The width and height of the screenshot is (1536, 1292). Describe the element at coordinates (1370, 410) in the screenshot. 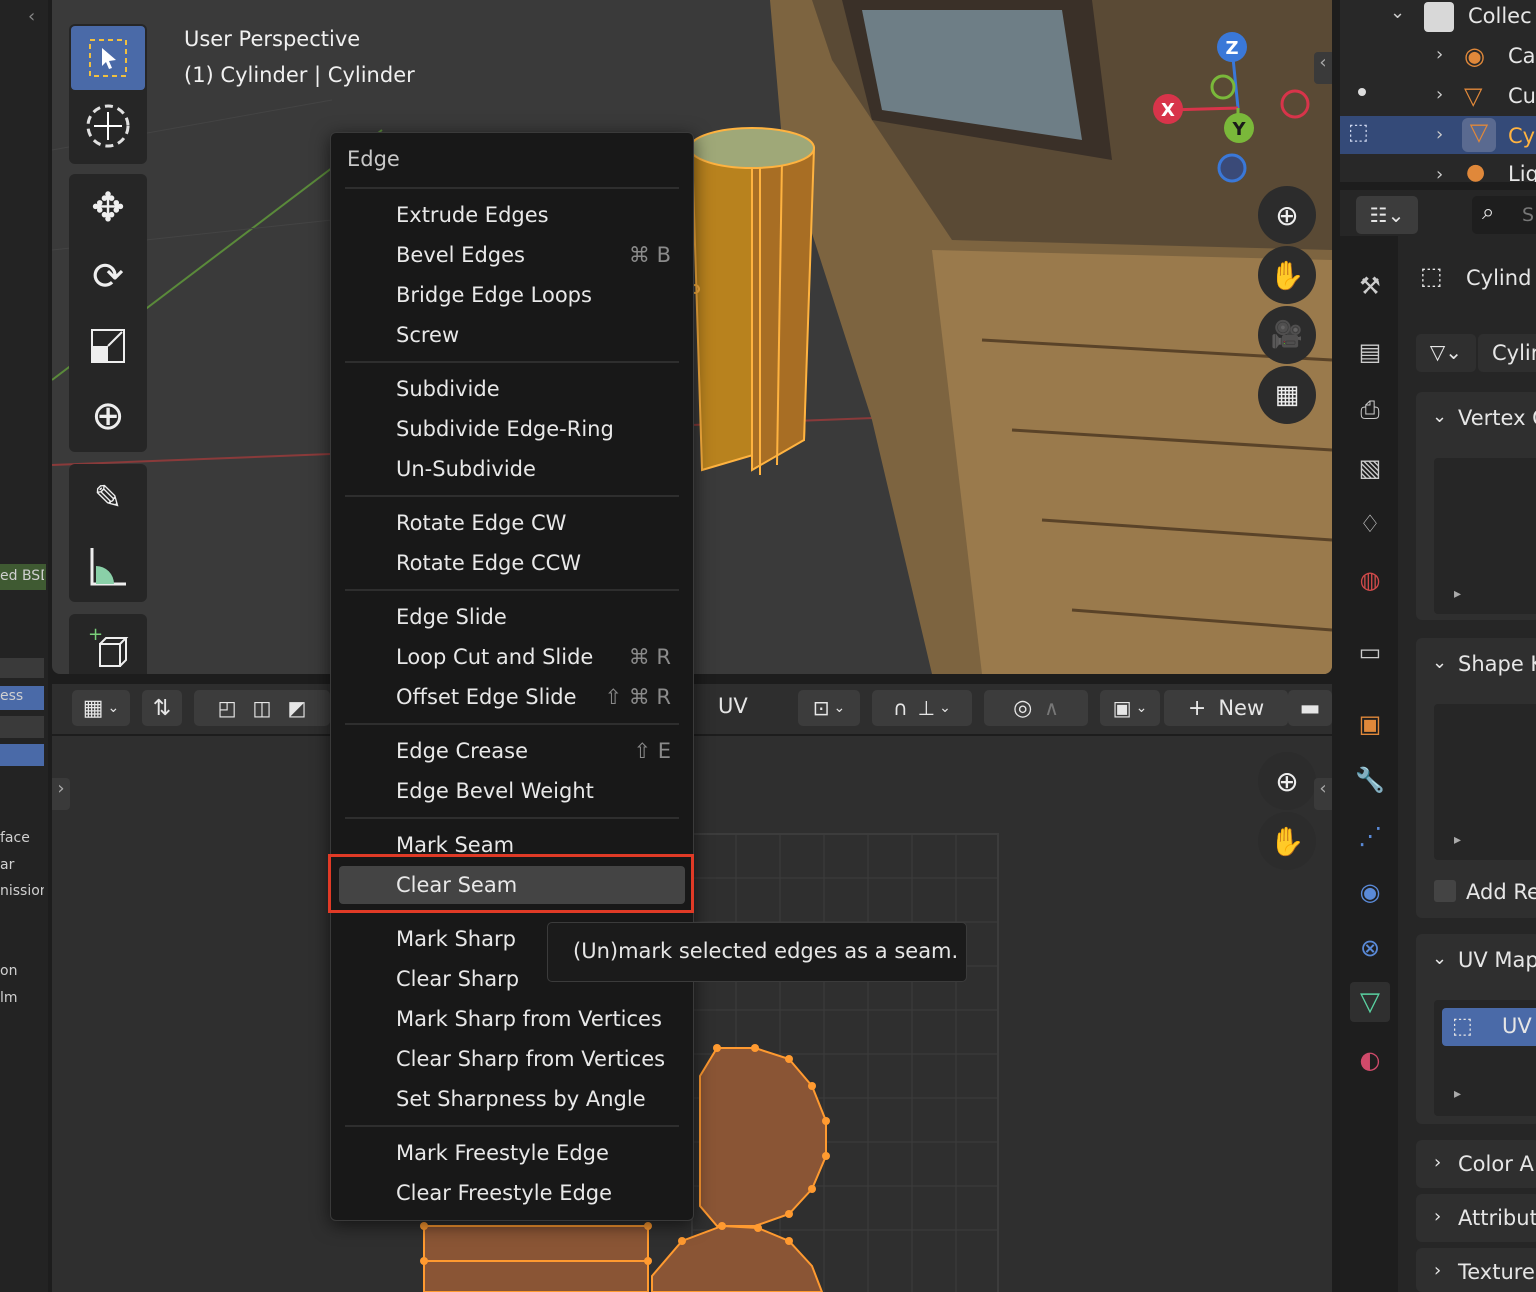

I see `tab-output: ⎙` at that location.